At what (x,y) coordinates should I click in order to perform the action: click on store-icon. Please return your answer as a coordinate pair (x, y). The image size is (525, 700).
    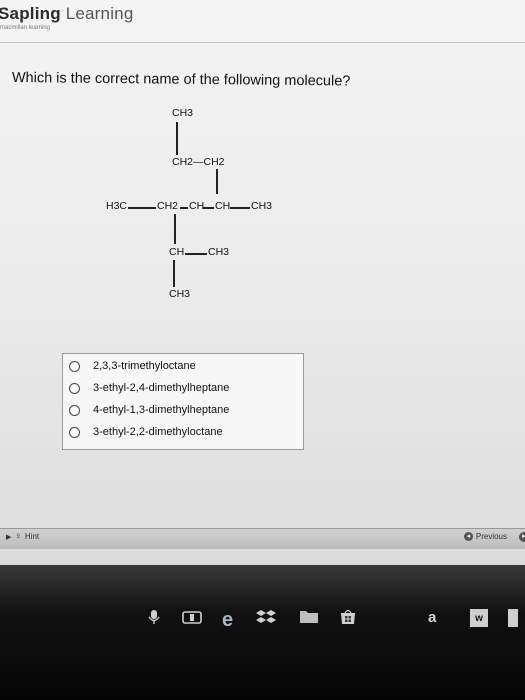
    Looking at the image, I should click on (348, 617).